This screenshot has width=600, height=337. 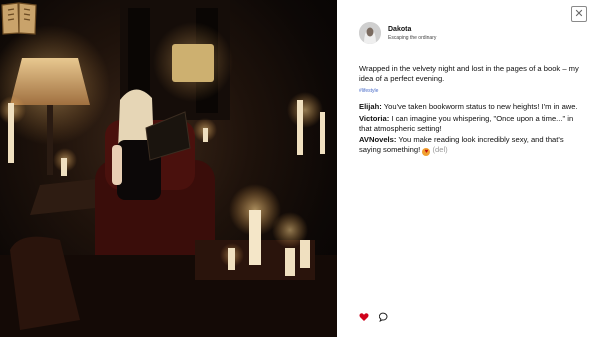 I want to click on post-hashtag: #lifestyle, so click(x=368, y=91).